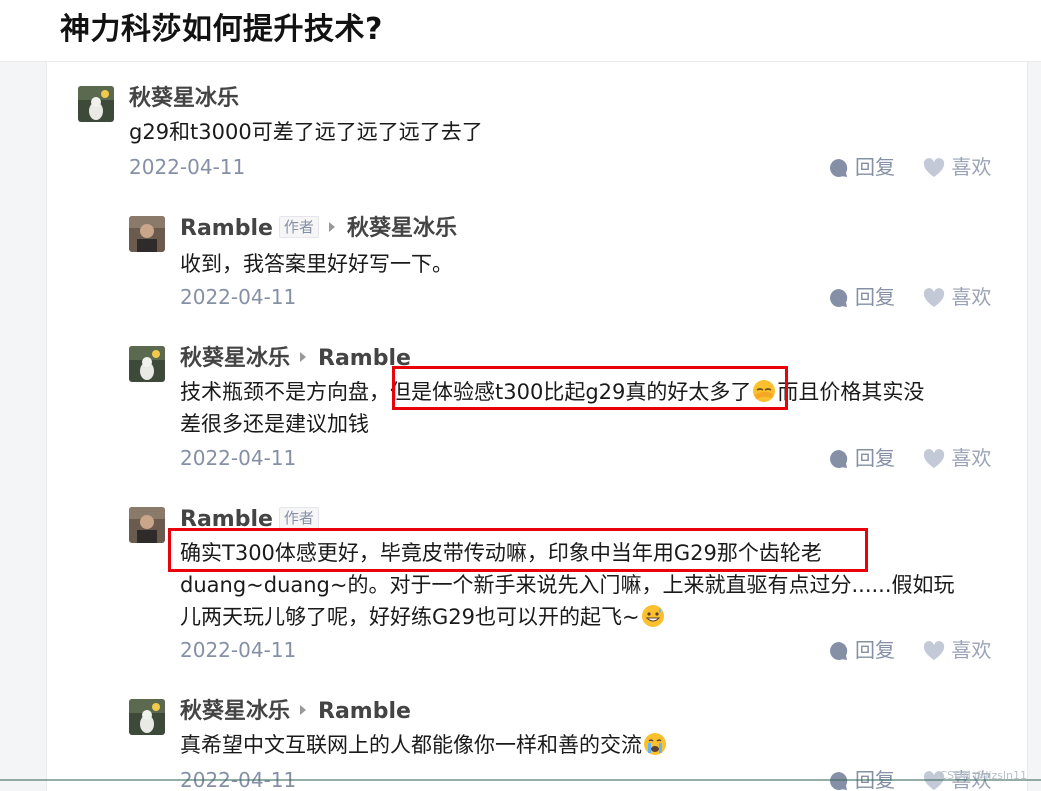  I want to click on comment-text: 而且价格其实没, so click(851, 392).